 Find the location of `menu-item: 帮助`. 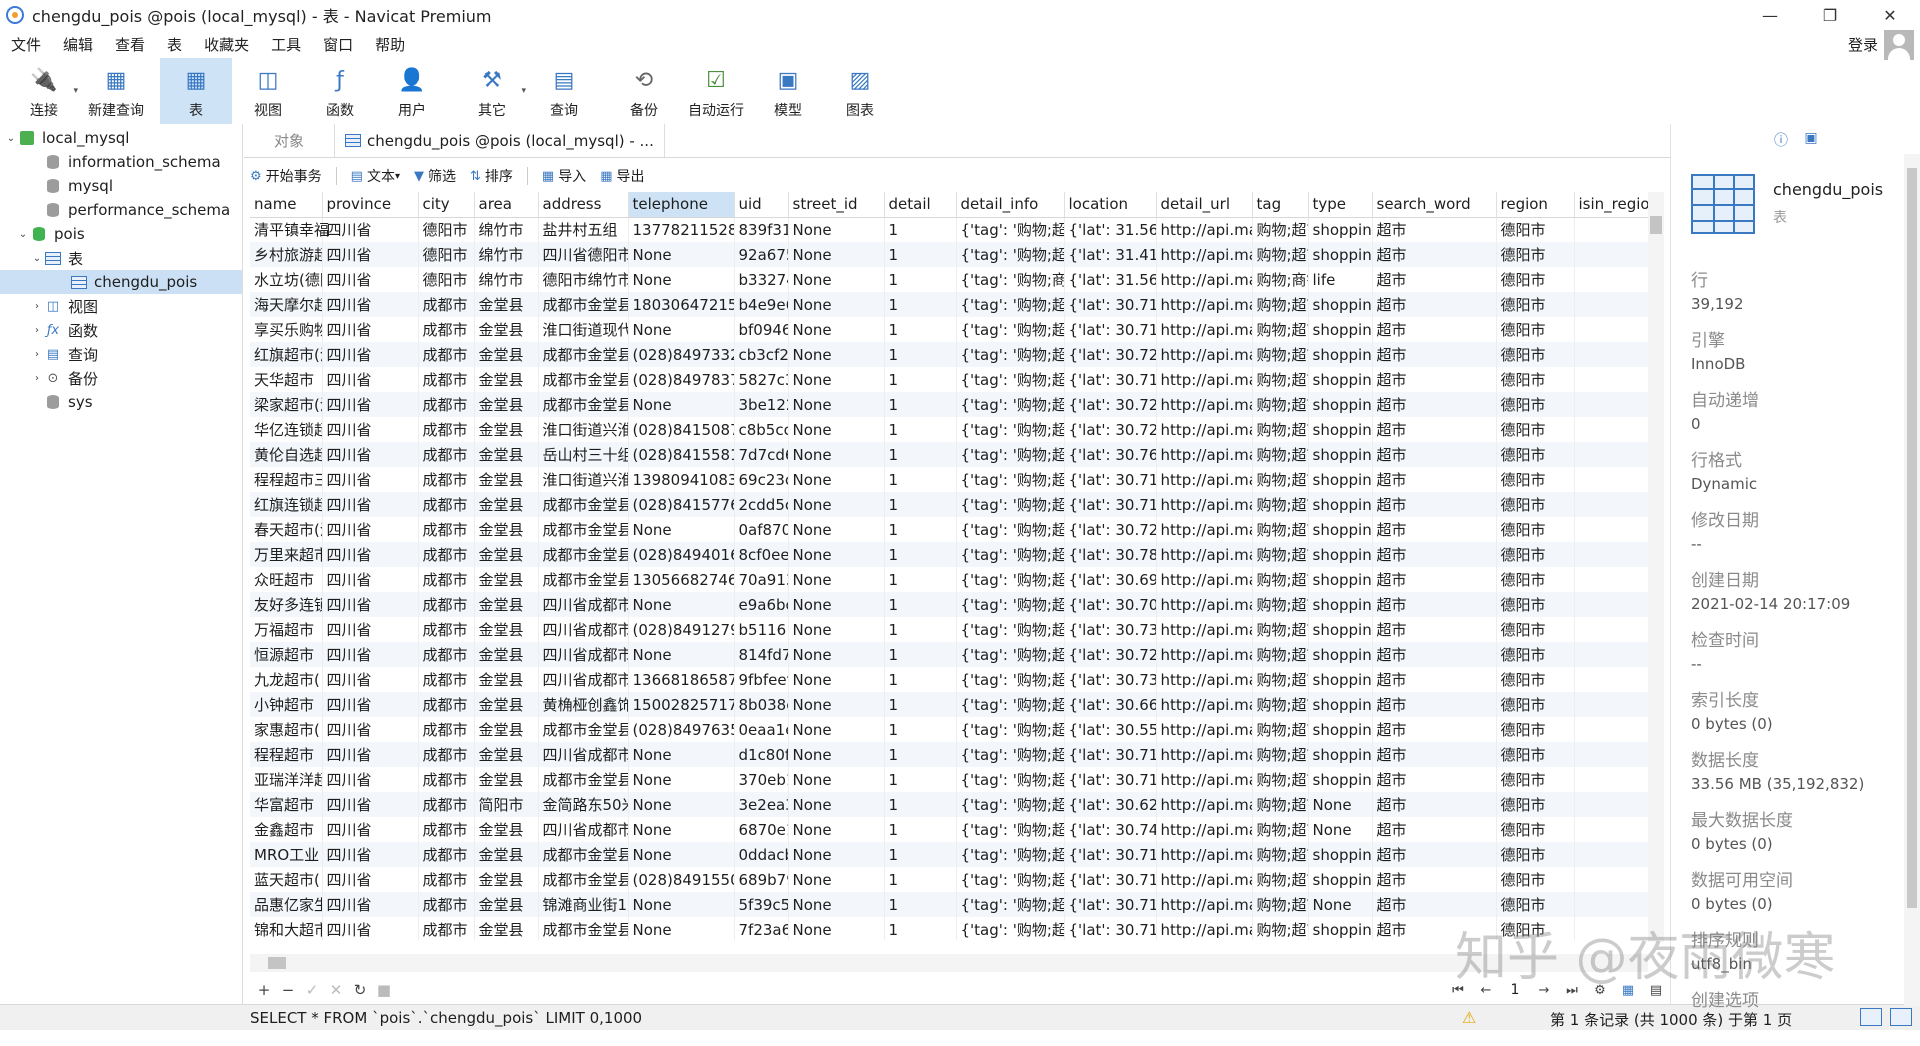

menu-item: 帮助 is located at coordinates (390, 44).